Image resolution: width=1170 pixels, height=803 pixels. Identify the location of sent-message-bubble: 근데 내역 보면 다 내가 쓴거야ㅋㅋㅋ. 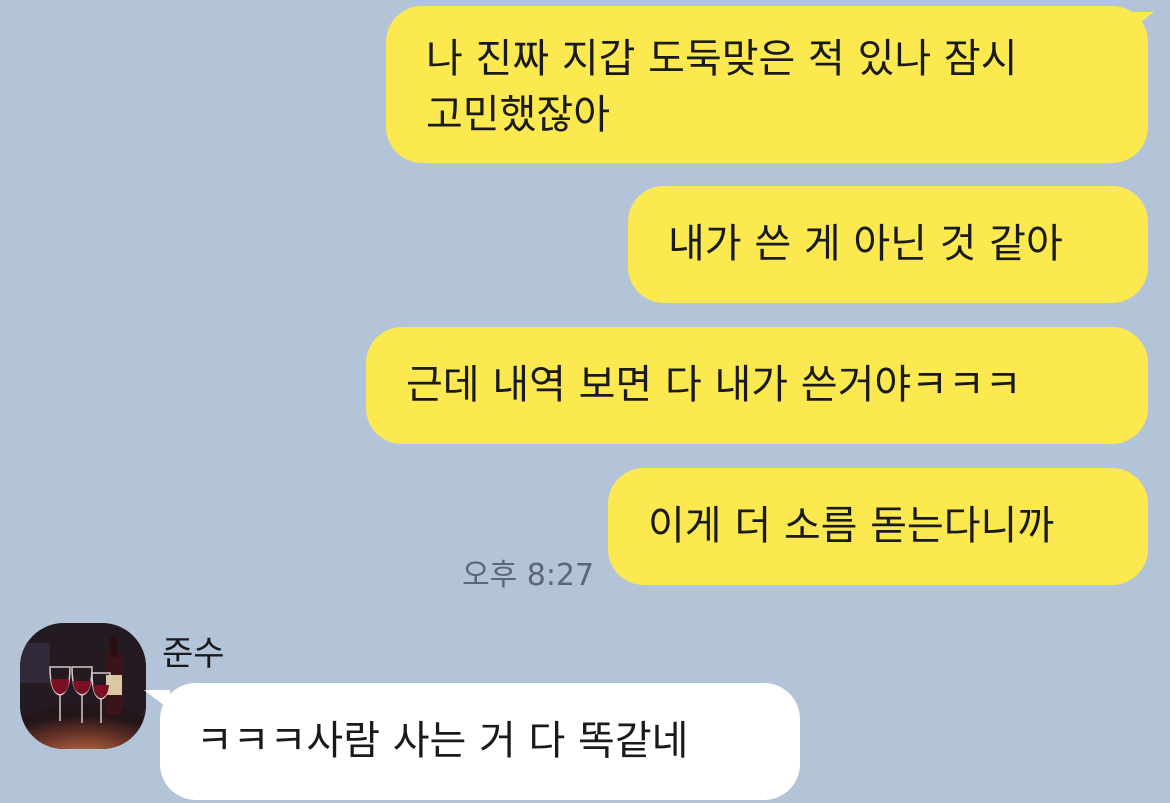
(757, 385).